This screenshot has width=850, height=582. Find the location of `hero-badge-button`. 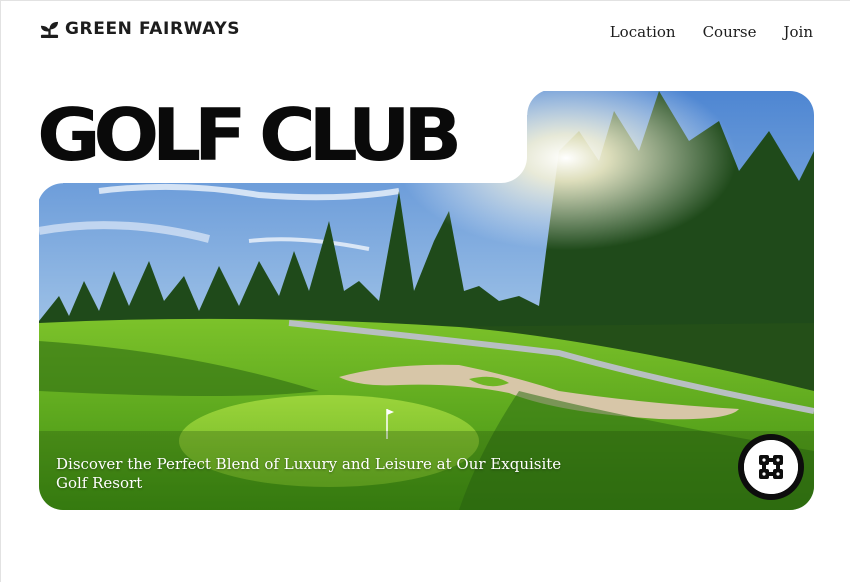

hero-badge-button is located at coordinates (771, 467).